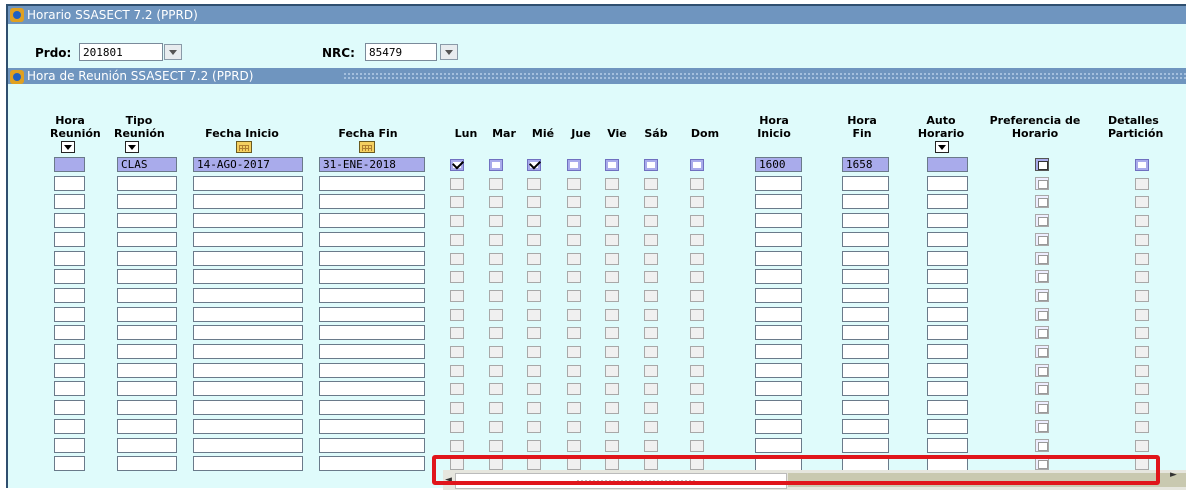 The image size is (1186, 490). What do you see at coordinates (248, 164) in the screenshot?
I see `fecha-inicio-field: 14-AGO-2017` at bounding box center [248, 164].